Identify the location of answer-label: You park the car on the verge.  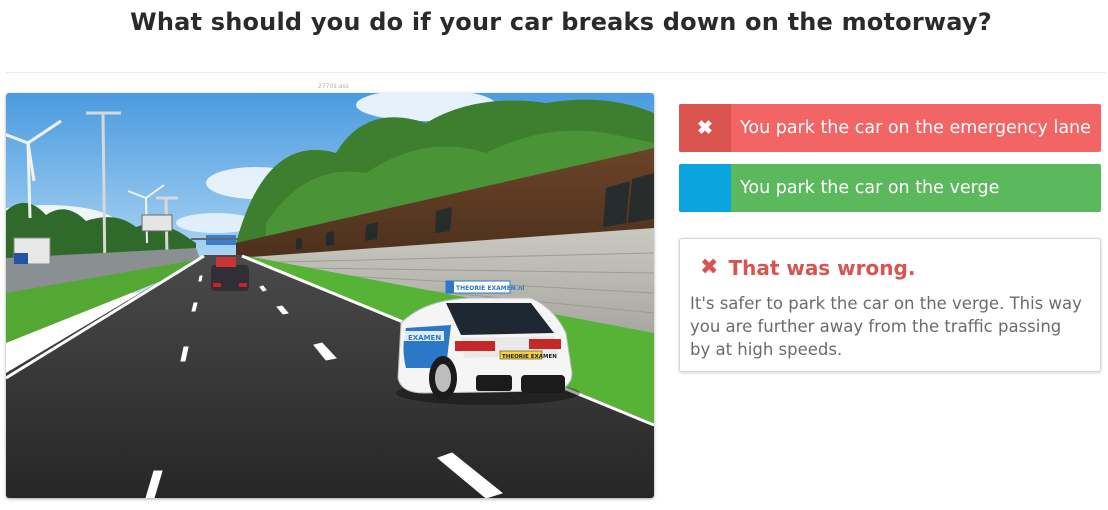
(870, 188).